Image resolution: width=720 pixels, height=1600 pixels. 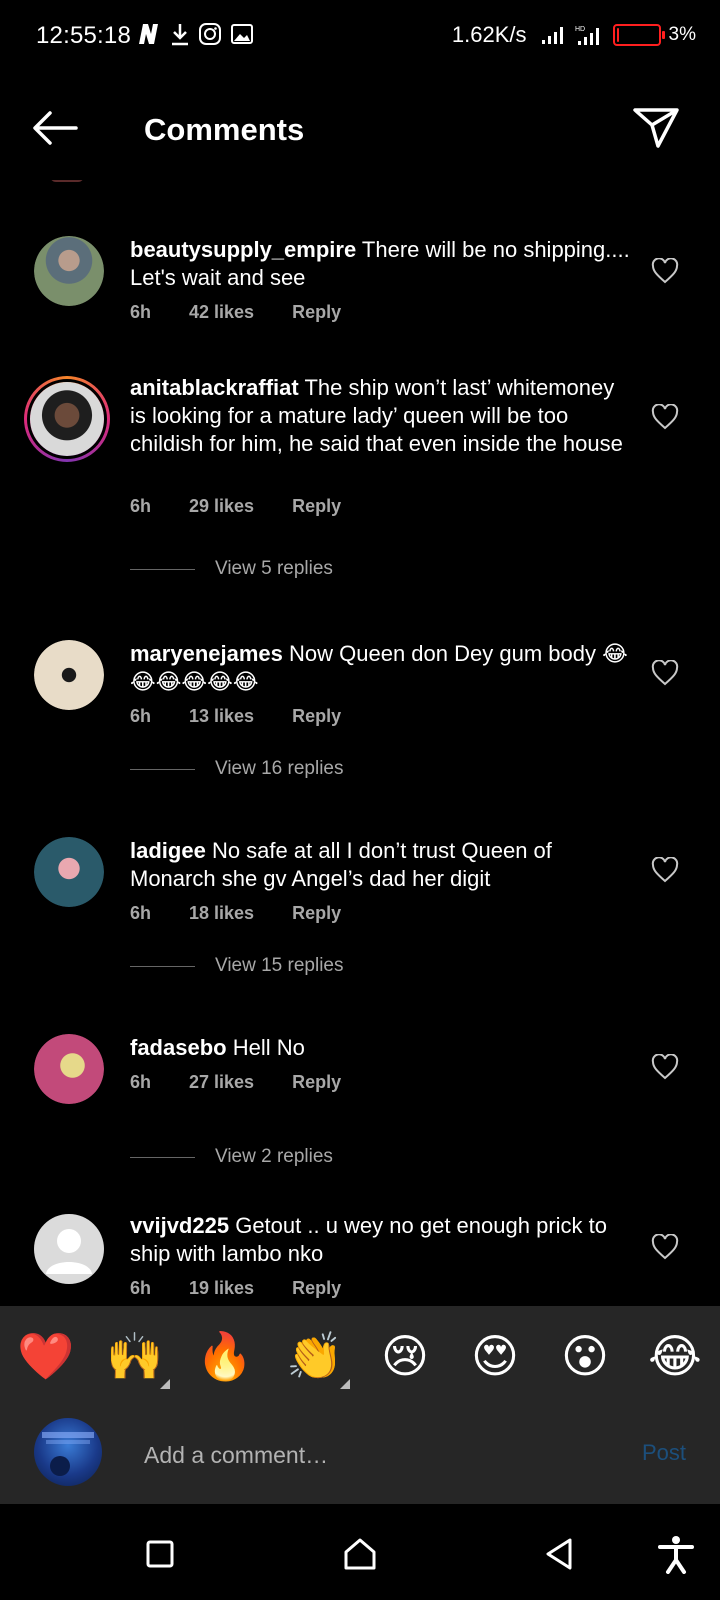 What do you see at coordinates (46, 1356) in the screenshot?
I see `reaction-heart: ❤️` at bounding box center [46, 1356].